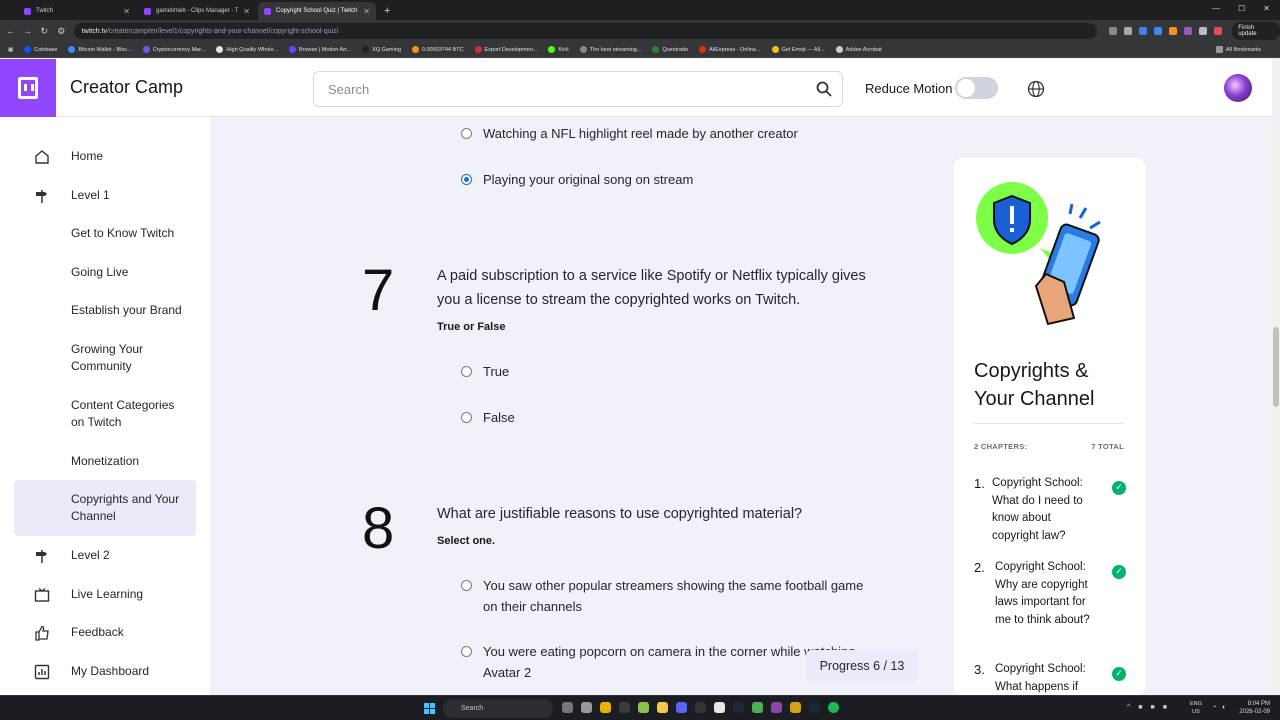 This screenshot has height=720, width=1280. I want to click on star-icon, so click(1128, 31).